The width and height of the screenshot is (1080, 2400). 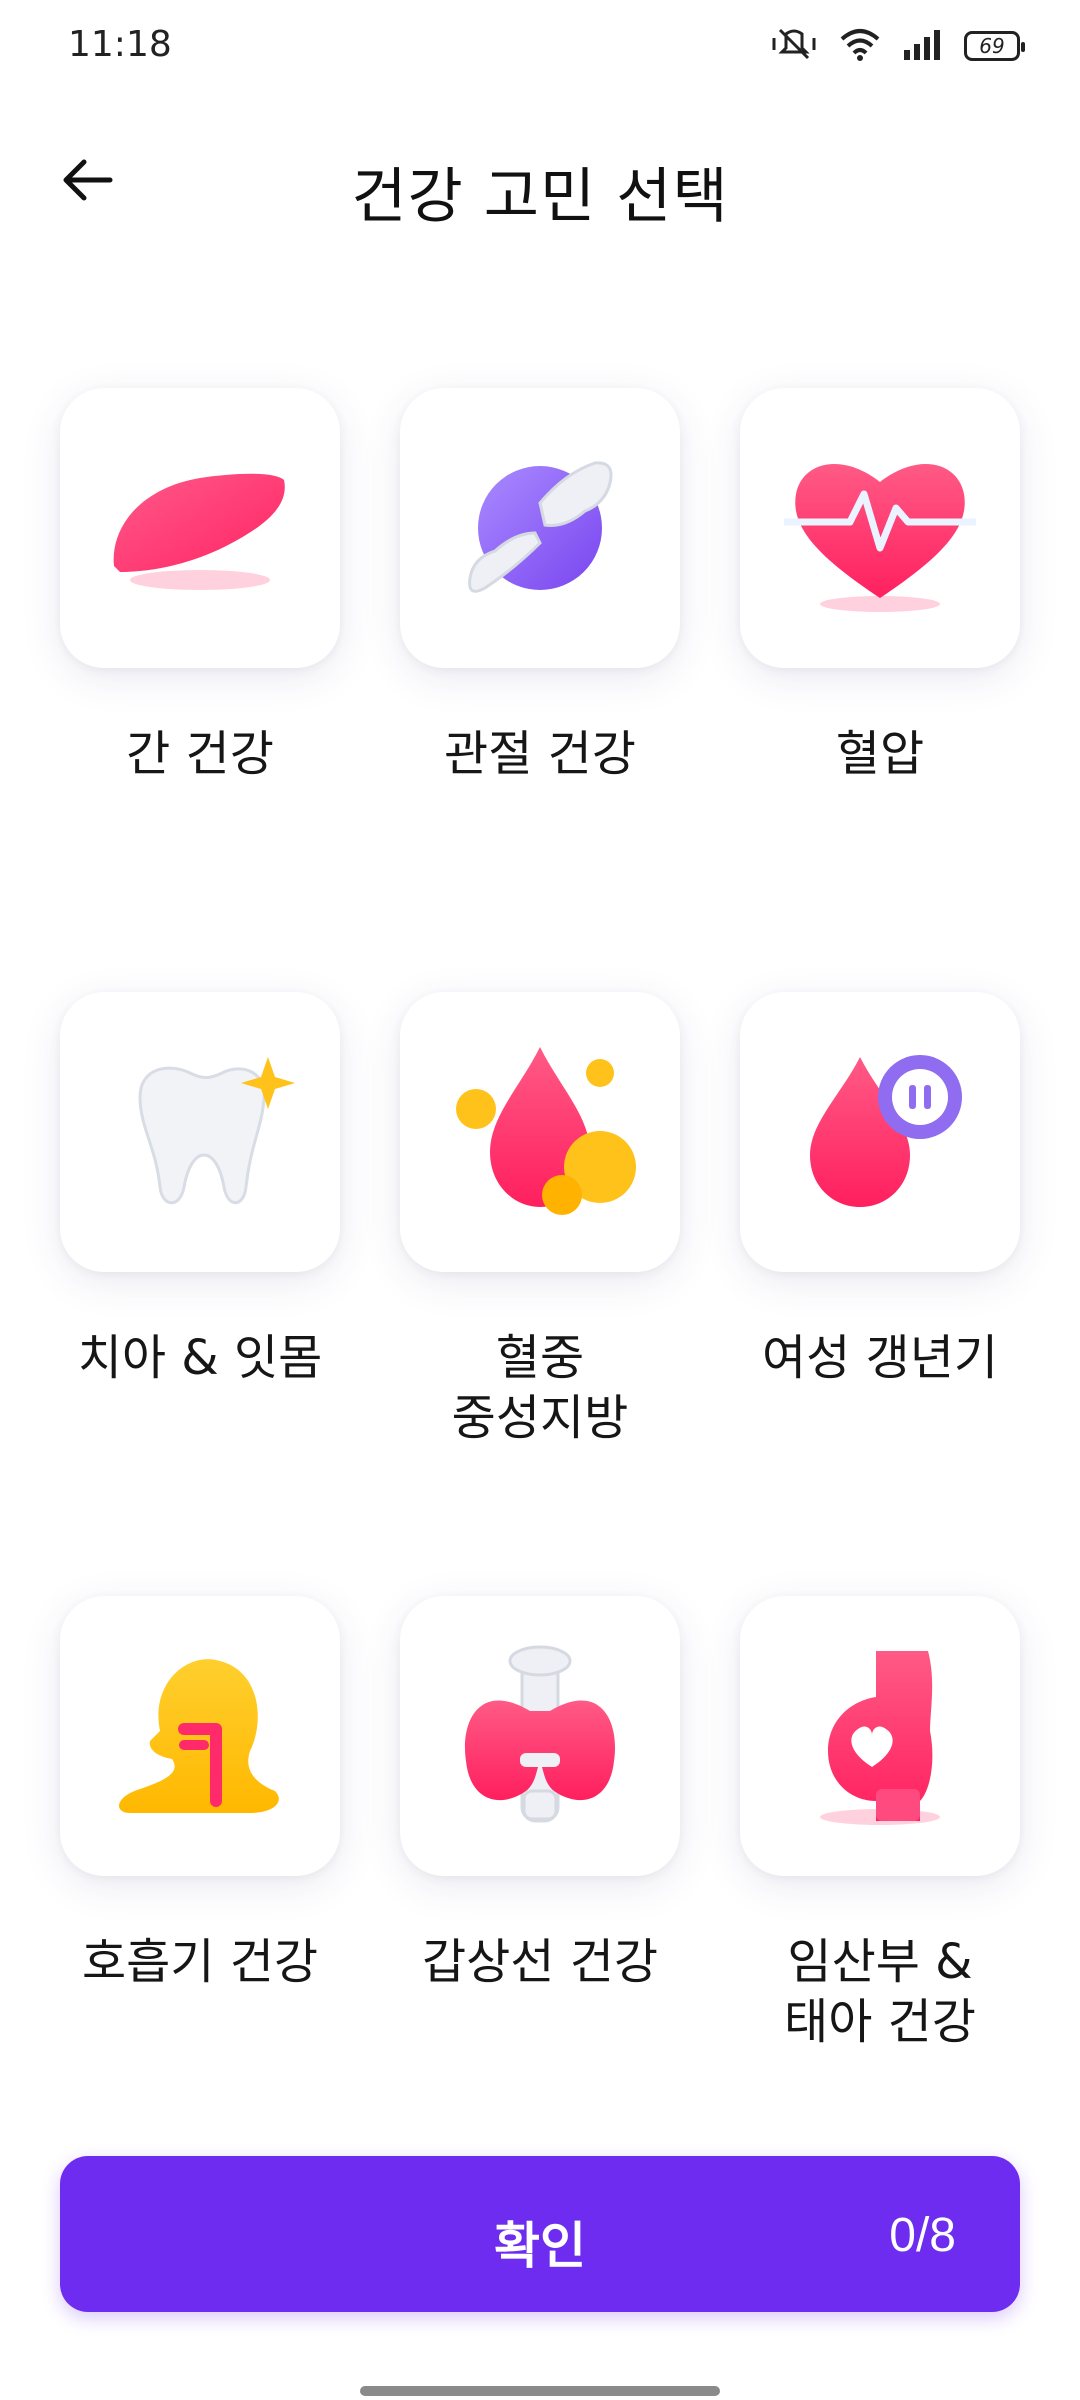 I want to click on category-triglyceride: 혈중 중성지방, so click(x=540, y=1219).